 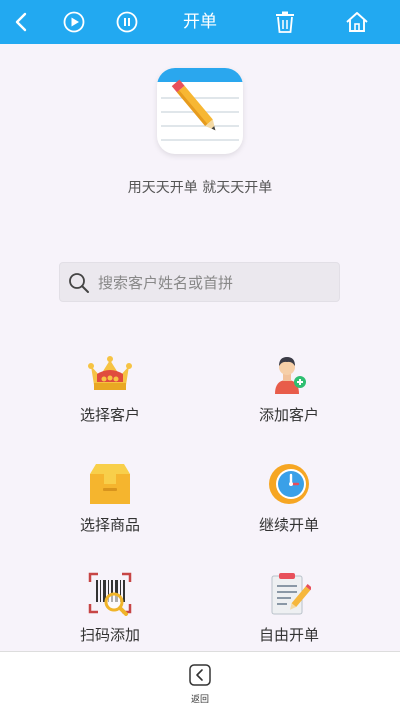 What do you see at coordinates (200, 22) in the screenshot?
I see `top-bar: 开单` at bounding box center [200, 22].